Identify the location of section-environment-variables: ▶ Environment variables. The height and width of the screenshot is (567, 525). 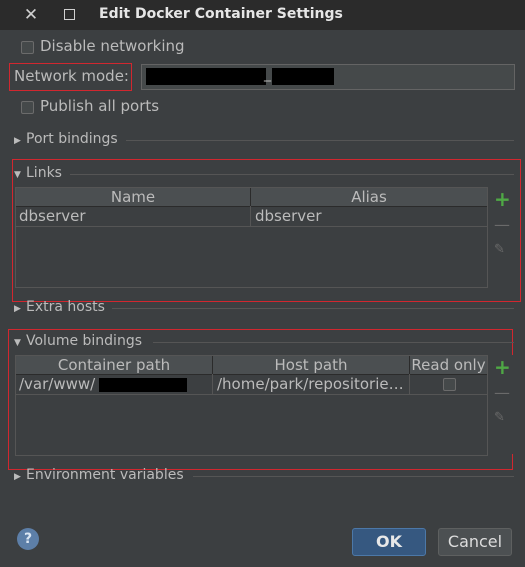
(99, 475).